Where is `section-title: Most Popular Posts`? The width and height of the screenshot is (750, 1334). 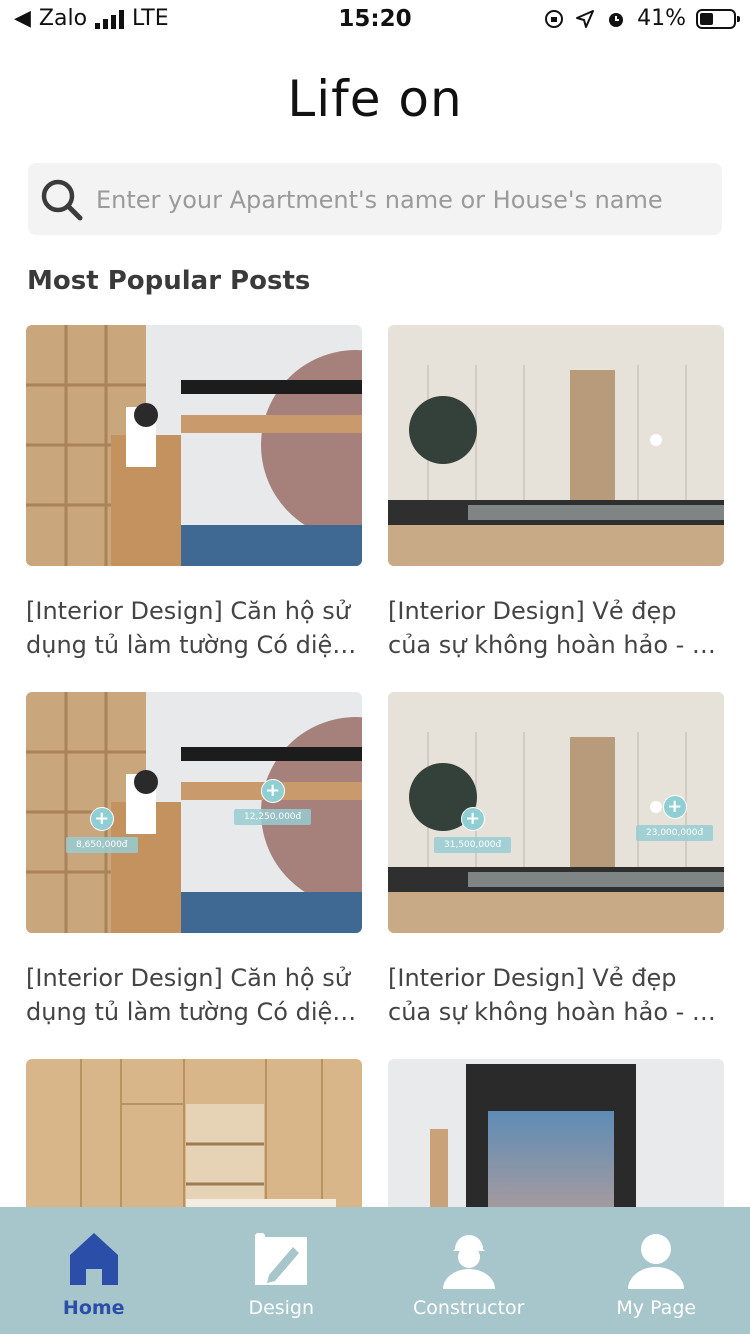 section-title: Most Popular Posts is located at coordinates (169, 281).